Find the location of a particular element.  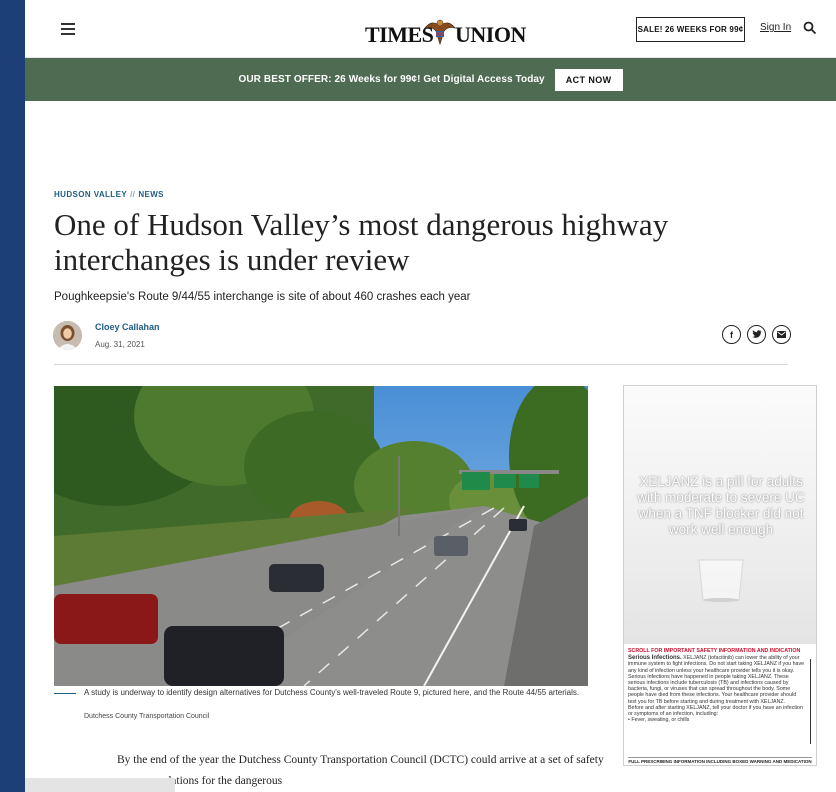

byline-divider is located at coordinates (421, 364).